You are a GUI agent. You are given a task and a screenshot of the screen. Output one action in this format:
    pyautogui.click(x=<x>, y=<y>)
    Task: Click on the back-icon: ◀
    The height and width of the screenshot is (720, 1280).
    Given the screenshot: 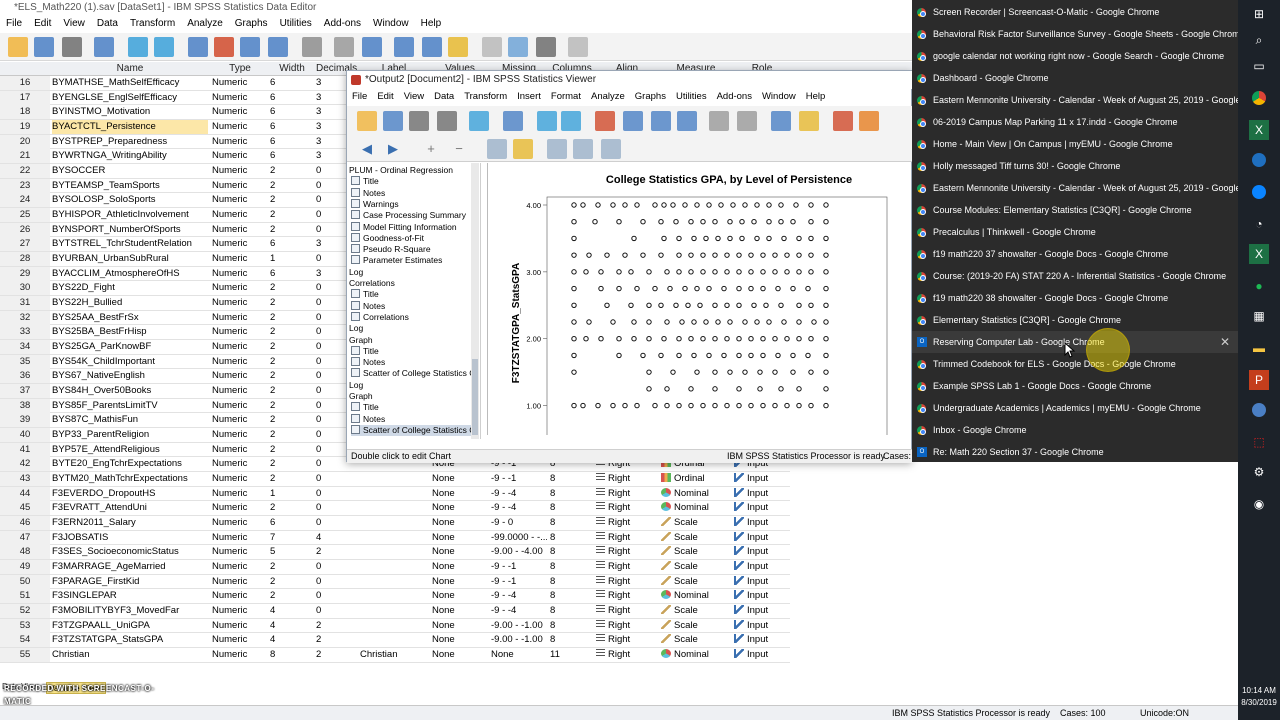 What is the action you would take?
    pyautogui.click(x=367, y=149)
    